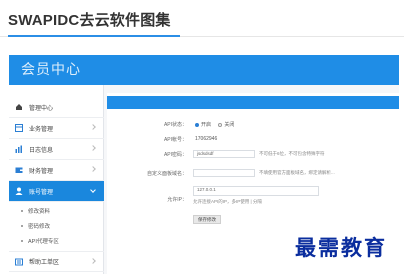 The image size is (404, 274). What do you see at coordinates (220, 124) in the screenshot?
I see `radio-unchecked-icon` at bounding box center [220, 124].